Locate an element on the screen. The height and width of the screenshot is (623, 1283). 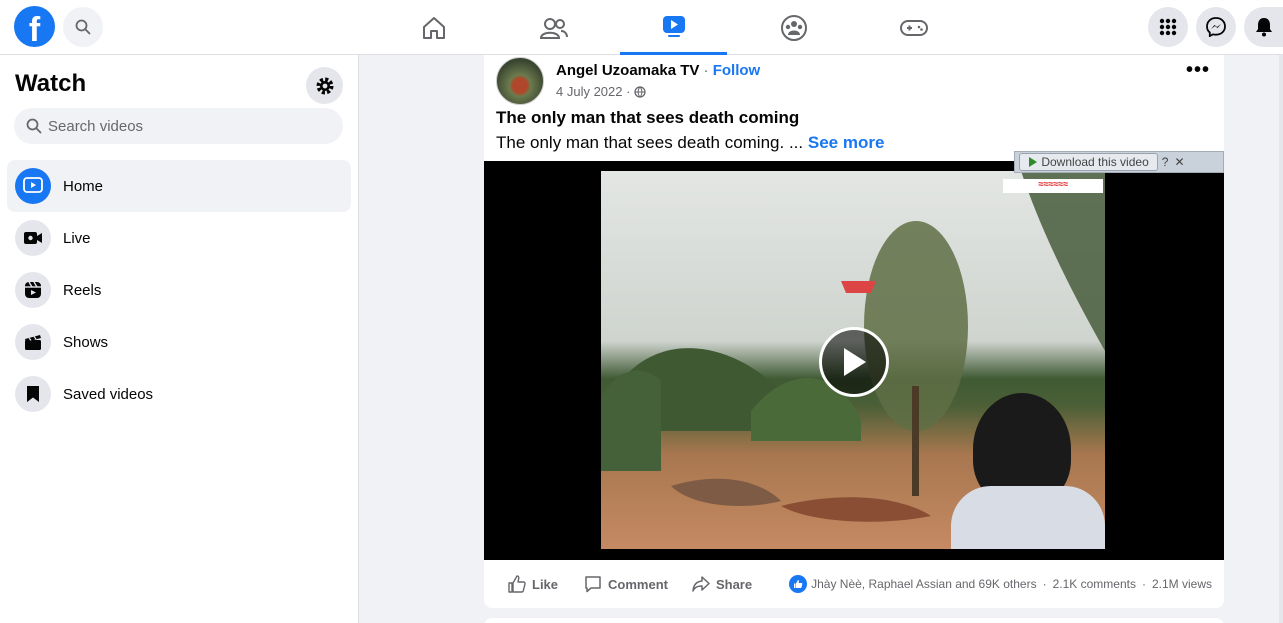
scrollbar is located at coordinates (1281, 339).